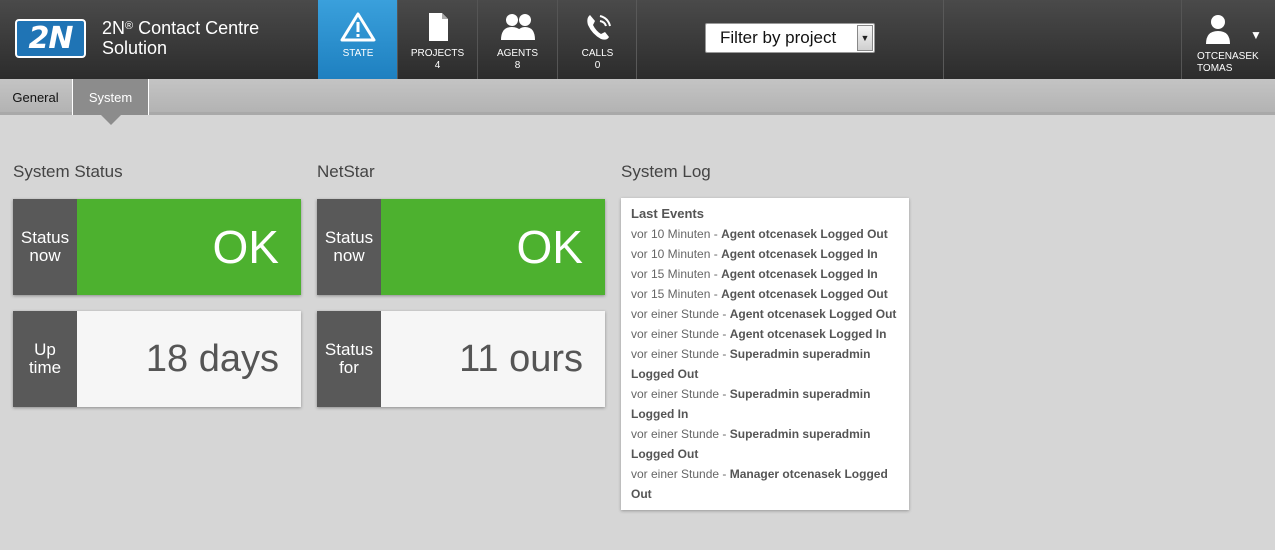 The width and height of the screenshot is (1275, 550). I want to click on card-label: Up time, so click(45, 359).